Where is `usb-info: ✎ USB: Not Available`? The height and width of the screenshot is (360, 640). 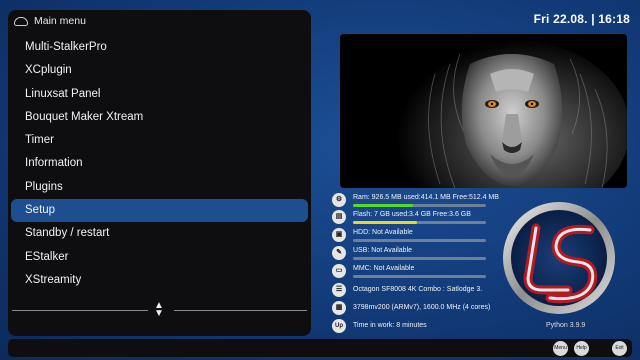 usb-info: ✎ USB: Not Available is located at coordinates (427, 254).